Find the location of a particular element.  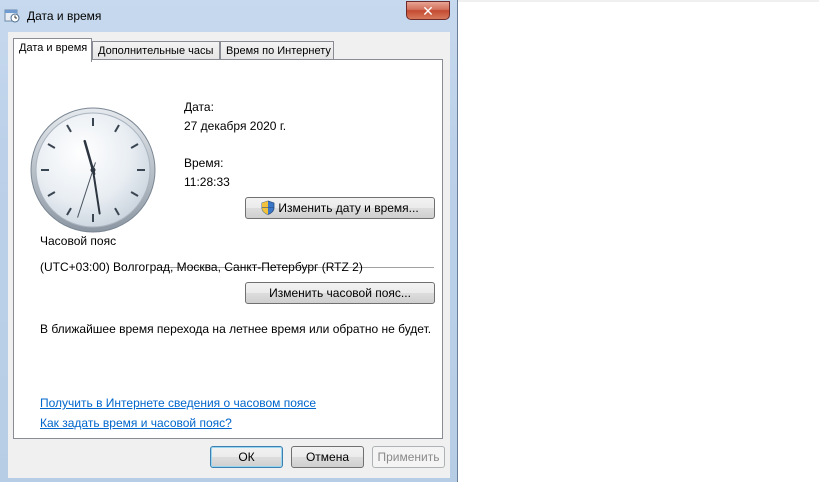

tab-internet-time: Время по Интернету is located at coordinates (277, 51).